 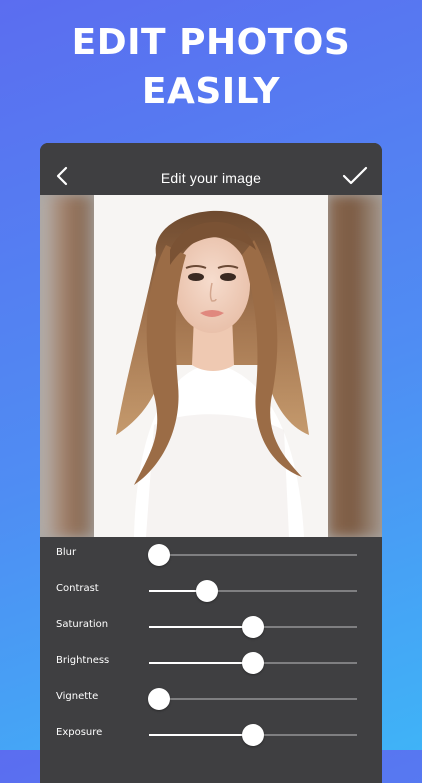 What do you see at coordinates (83, 660) in the screenshot?
I see `slider-label-brightness: Brightness` at bounding box center [83, 660].